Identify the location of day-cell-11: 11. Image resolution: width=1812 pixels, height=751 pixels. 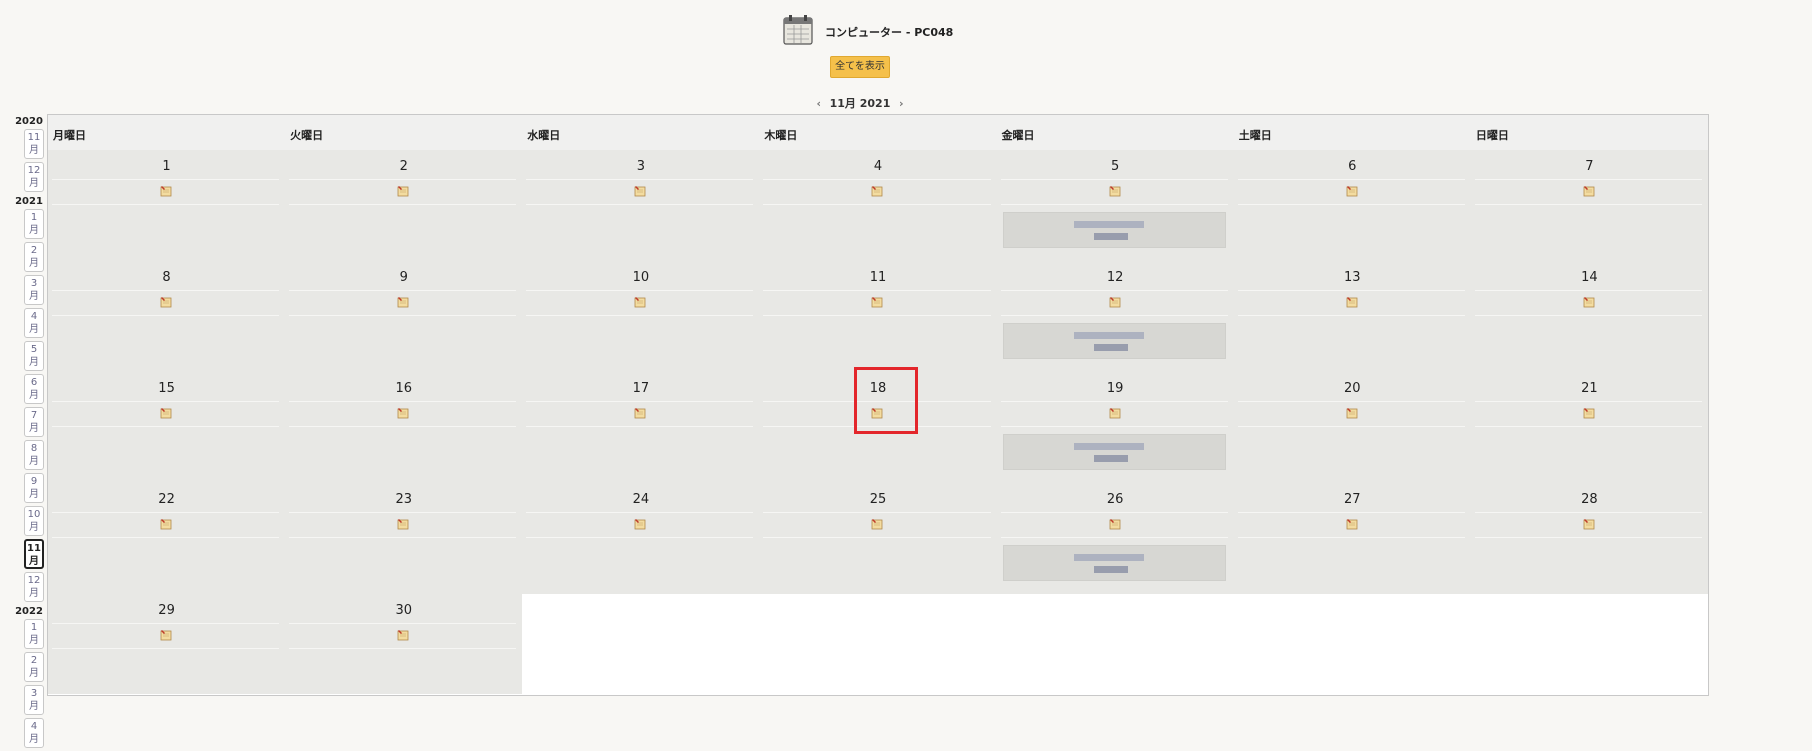
(878, 316).